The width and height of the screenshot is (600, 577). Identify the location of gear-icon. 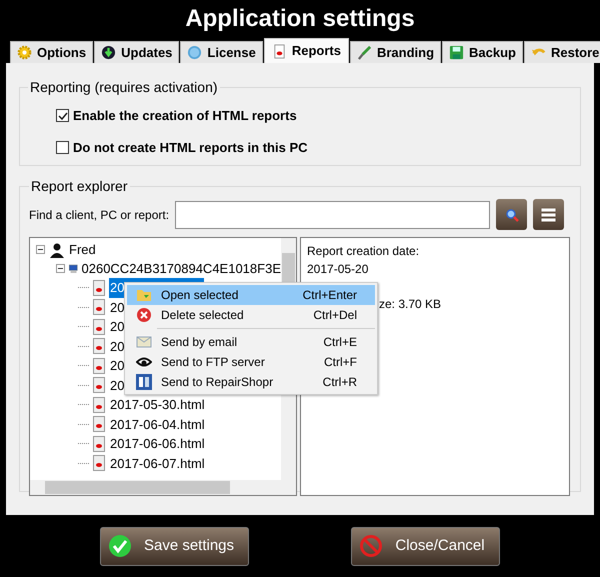
(24, 52).